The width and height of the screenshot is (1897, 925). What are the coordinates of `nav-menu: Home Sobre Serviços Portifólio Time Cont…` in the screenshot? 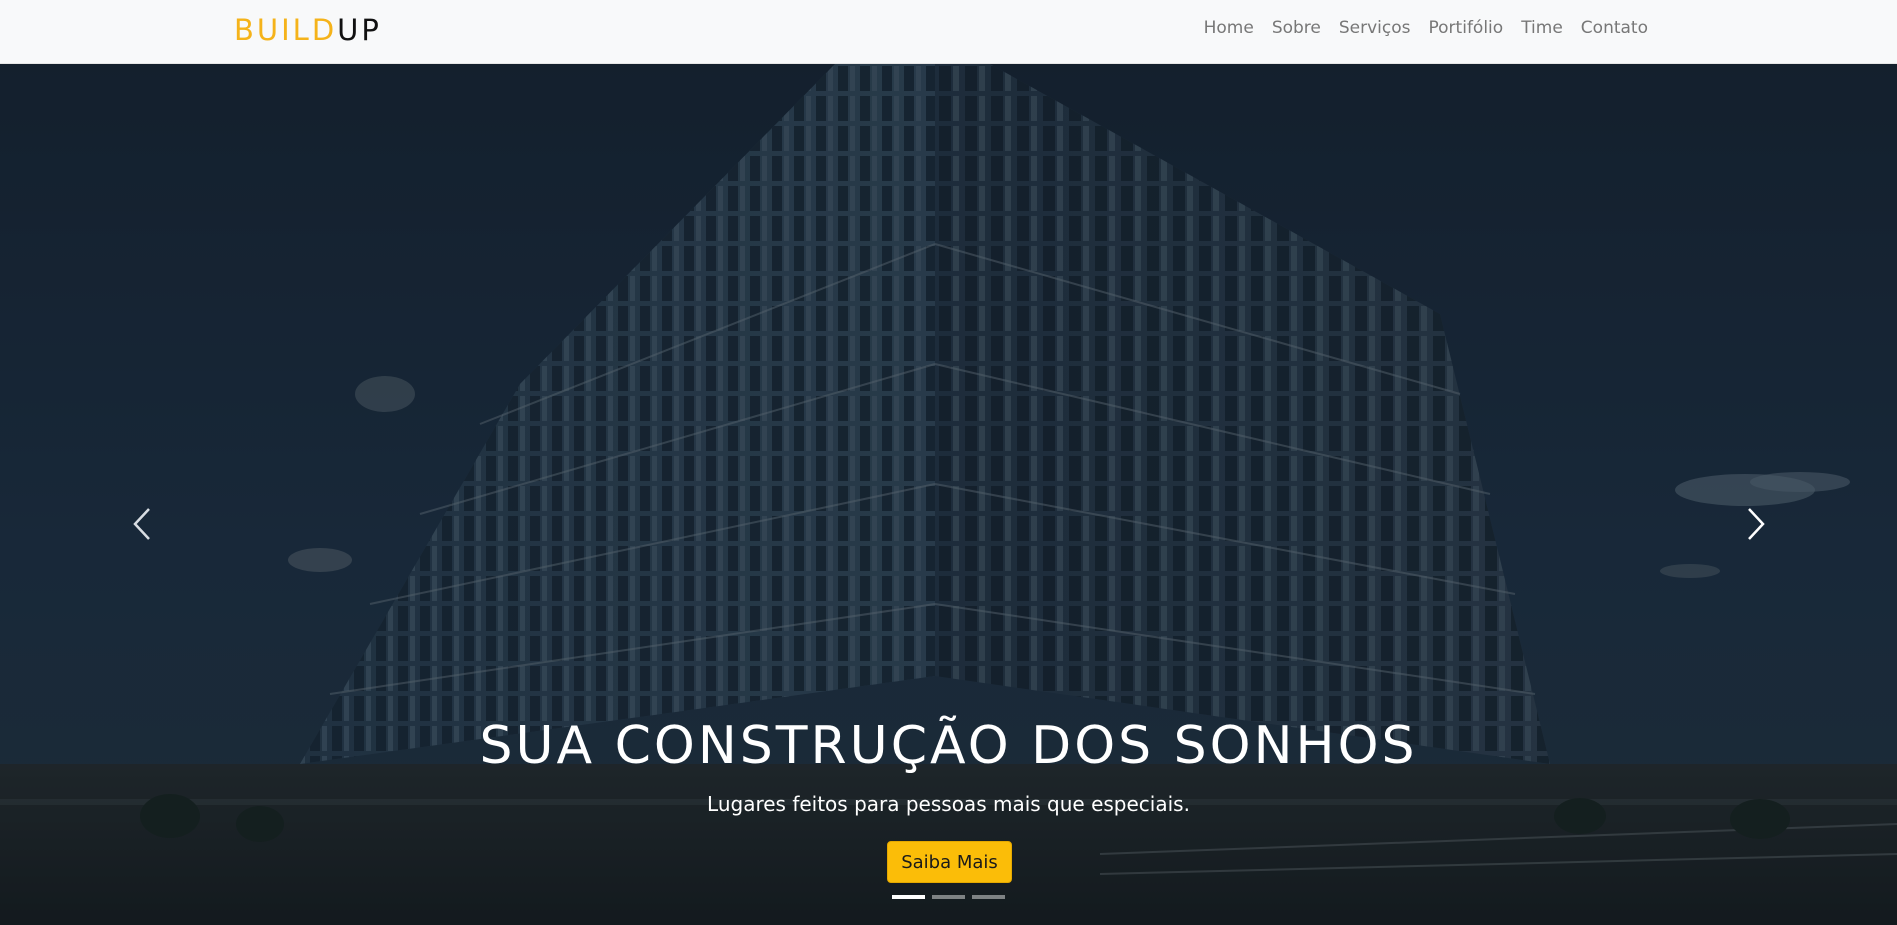 It's located at (1426, 28).